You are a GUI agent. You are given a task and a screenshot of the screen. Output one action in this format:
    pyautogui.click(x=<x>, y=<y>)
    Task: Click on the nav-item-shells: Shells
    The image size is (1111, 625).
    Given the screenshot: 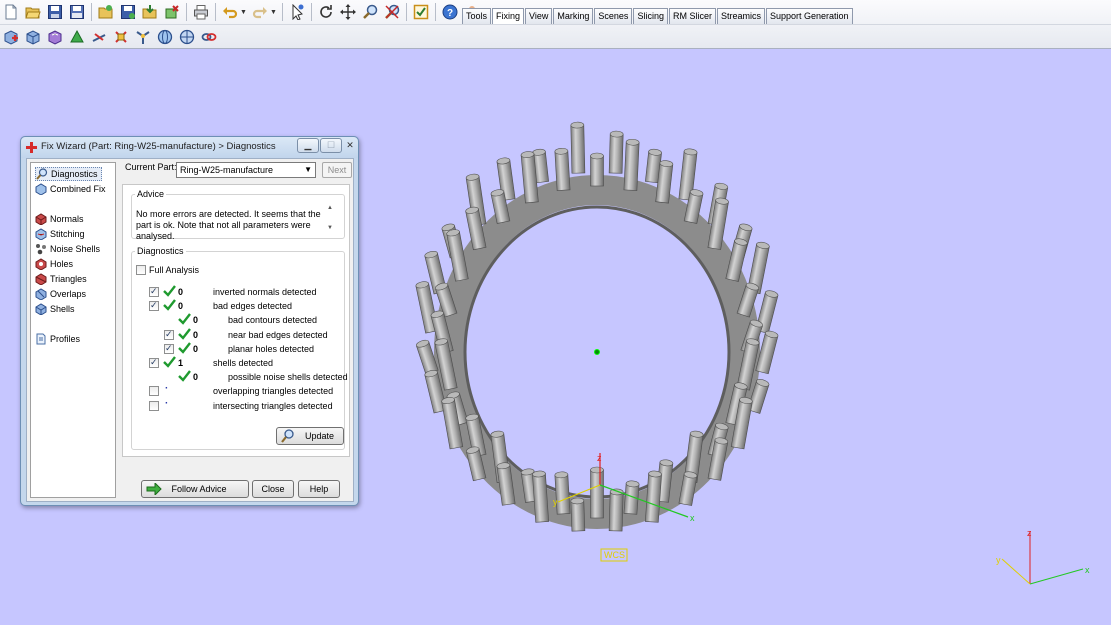 What is the action you would take?
    pyautogui.click(x=55, y=309)
    